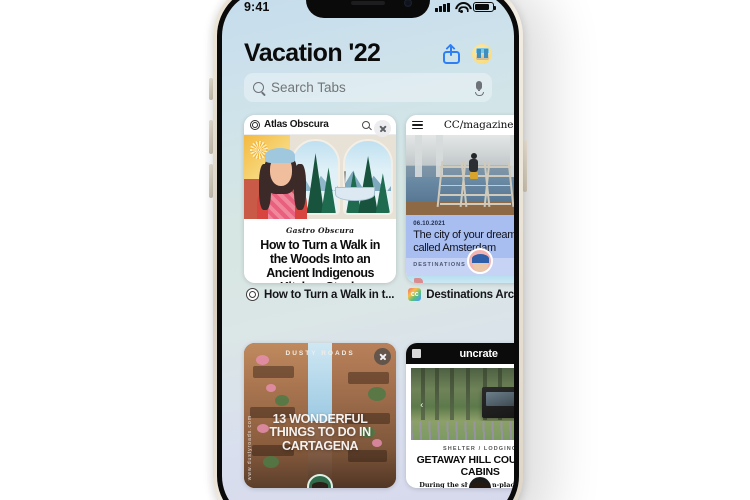 This screenshot has height=500, width=750. I want to click on site-name: CC/magazine, so click(478, 125).